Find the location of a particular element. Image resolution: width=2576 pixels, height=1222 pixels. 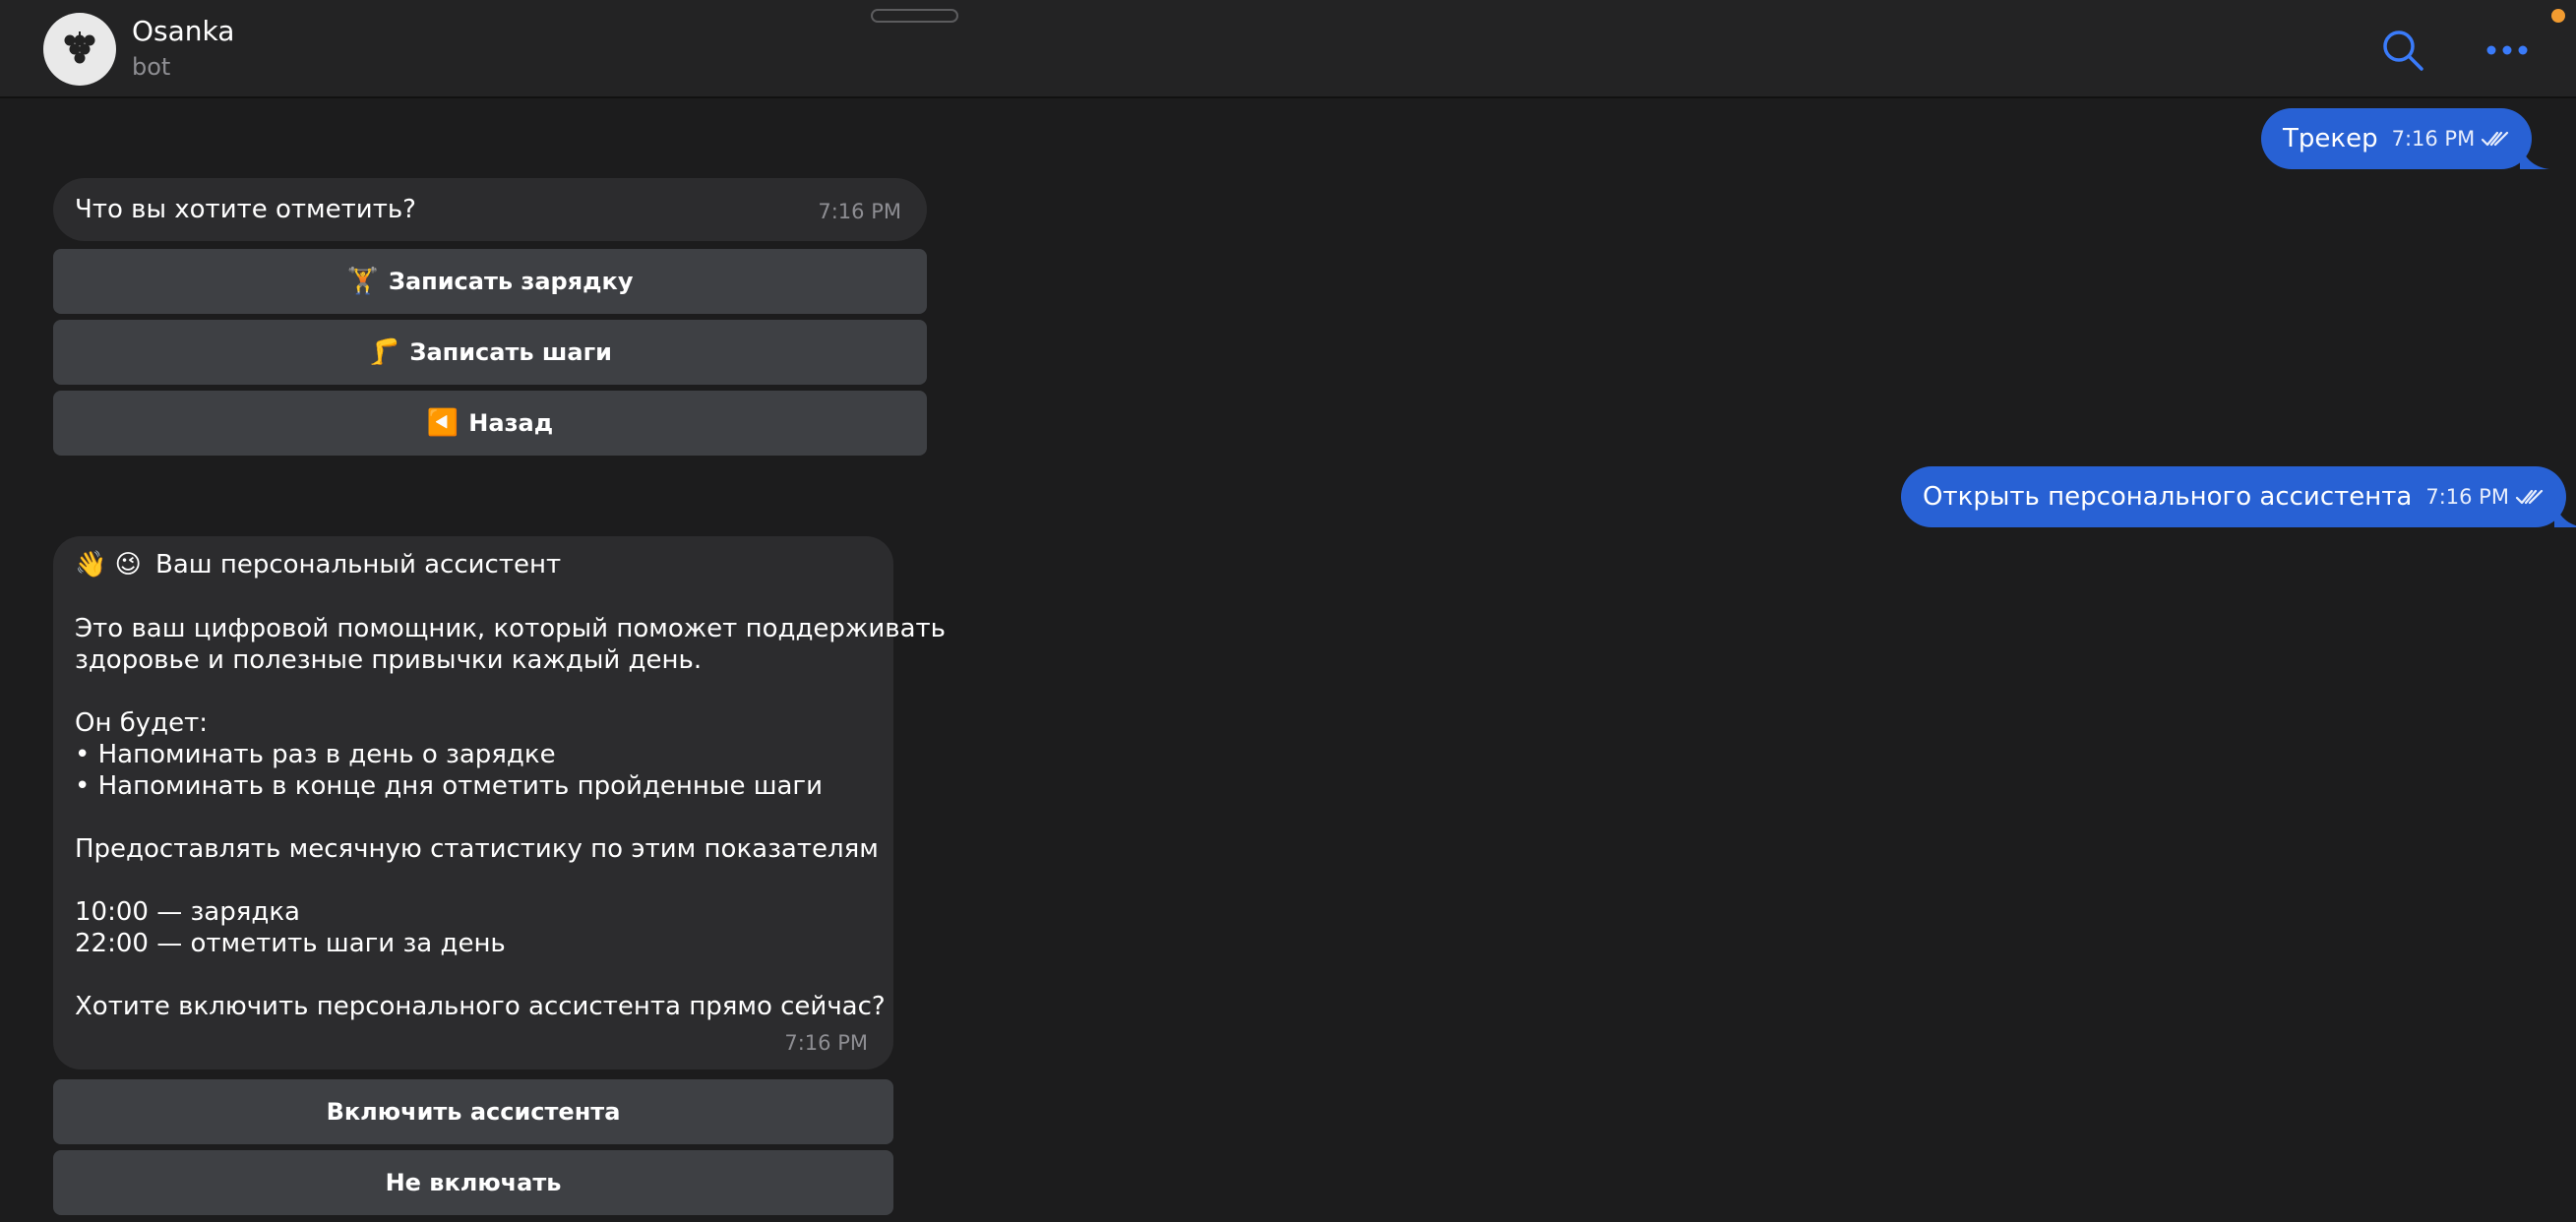

button-label: Записать зарядку is located at coordinates (511, 281).